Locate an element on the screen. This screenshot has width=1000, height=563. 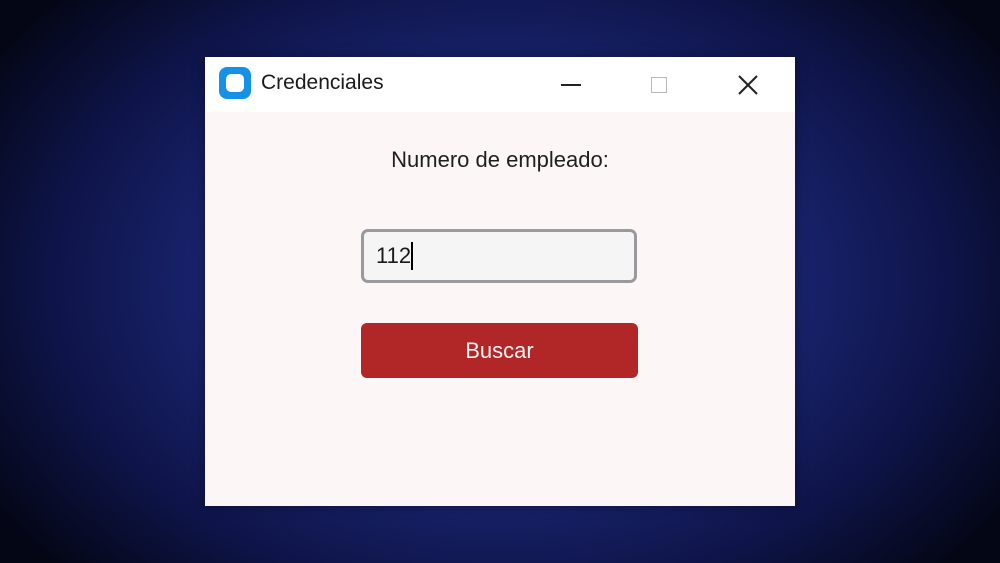
text-caret is located at coordinates (412, 256).